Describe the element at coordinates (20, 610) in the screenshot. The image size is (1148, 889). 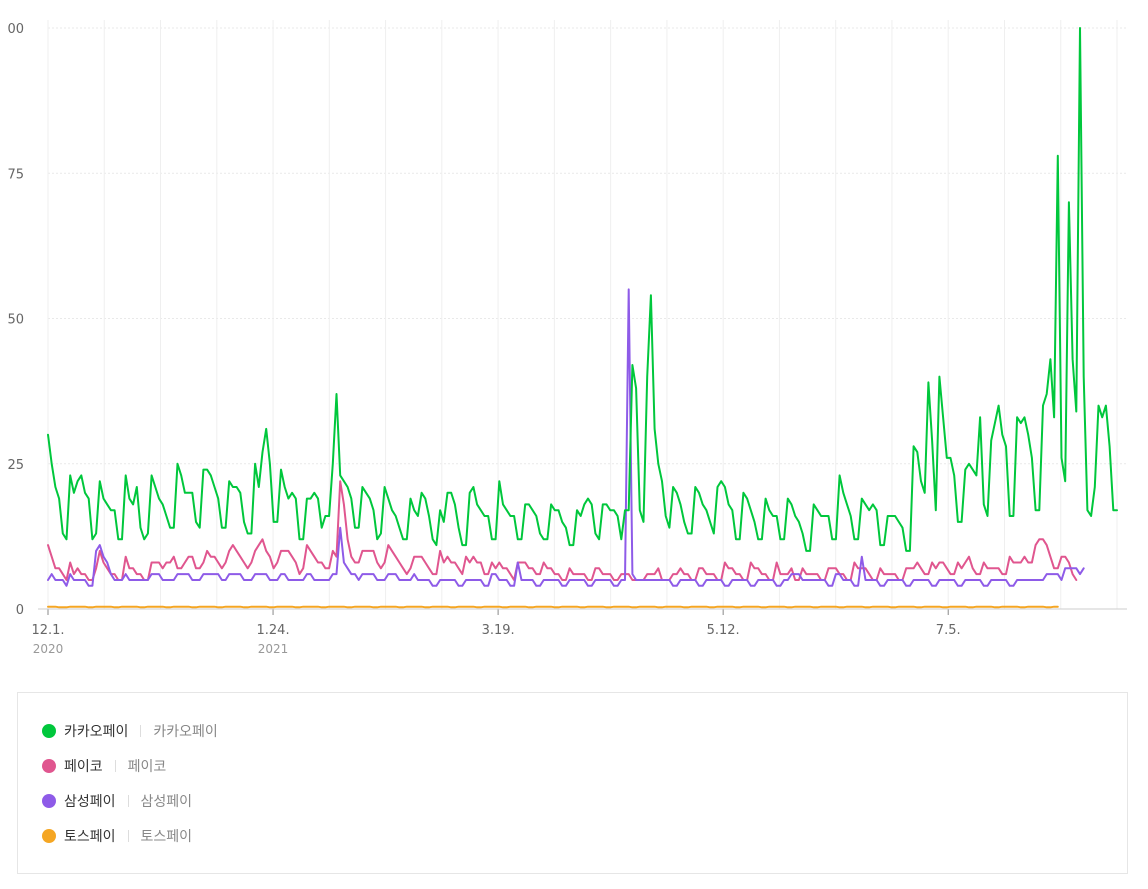
I see `y-tick-label: 0` at that location.